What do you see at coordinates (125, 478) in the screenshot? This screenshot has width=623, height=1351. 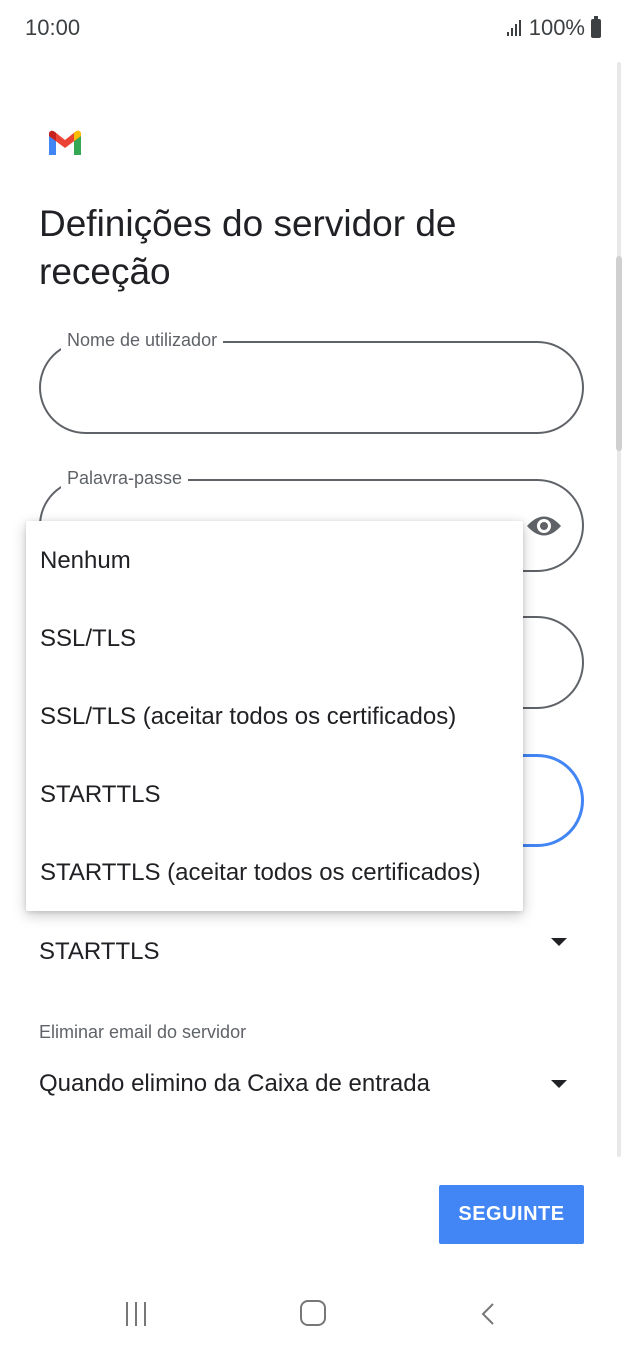 I see `password-label: Palavra-passe` at bounding box center [125, 478].